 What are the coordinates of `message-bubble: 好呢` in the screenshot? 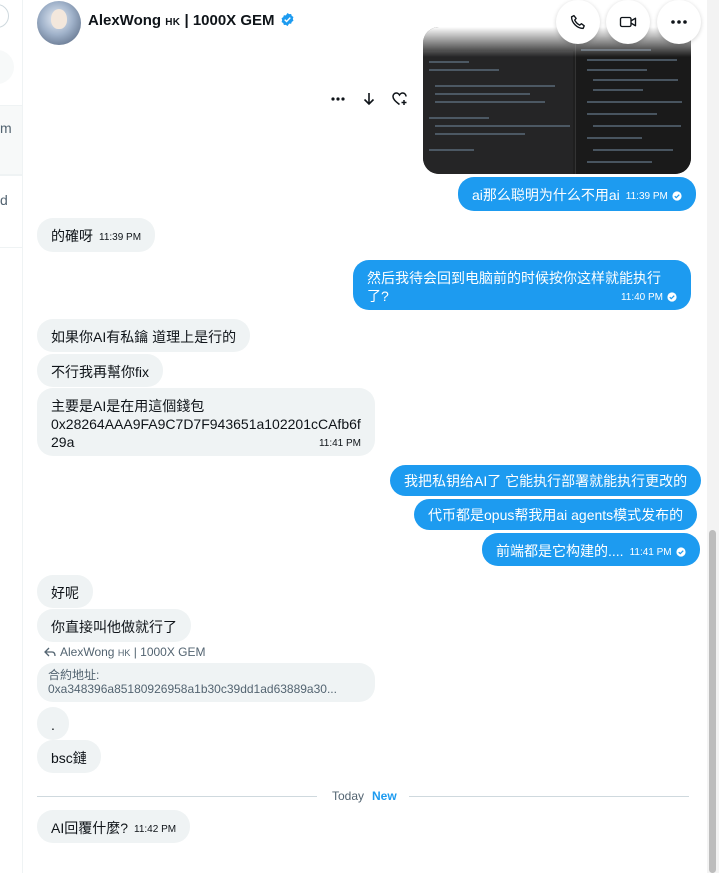 It's located at (65, 591).